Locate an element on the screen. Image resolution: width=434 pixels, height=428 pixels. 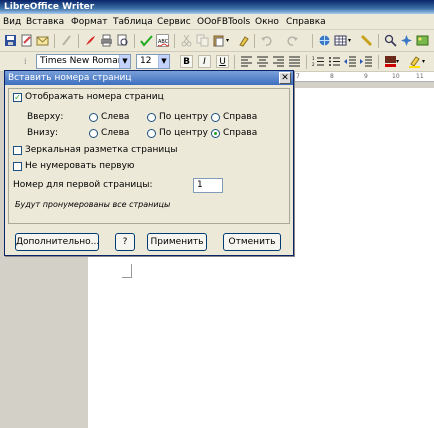
undo-icon is located at coordinates (266, 40).